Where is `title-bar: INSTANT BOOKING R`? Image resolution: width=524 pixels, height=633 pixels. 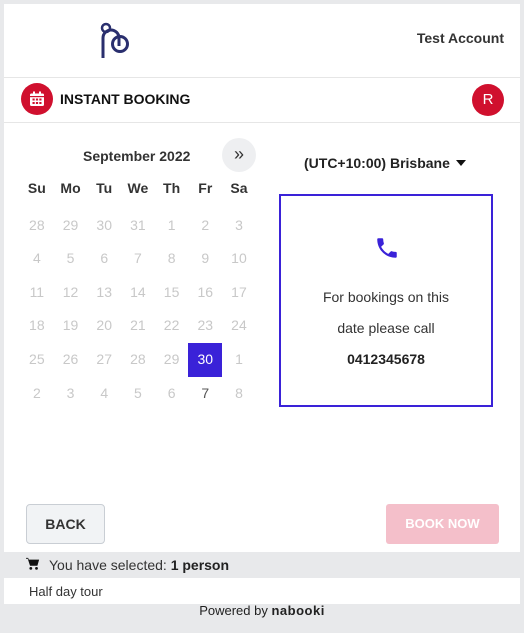 title-bar: INSTANT BOOKING R is located at coordinates (262, 100).